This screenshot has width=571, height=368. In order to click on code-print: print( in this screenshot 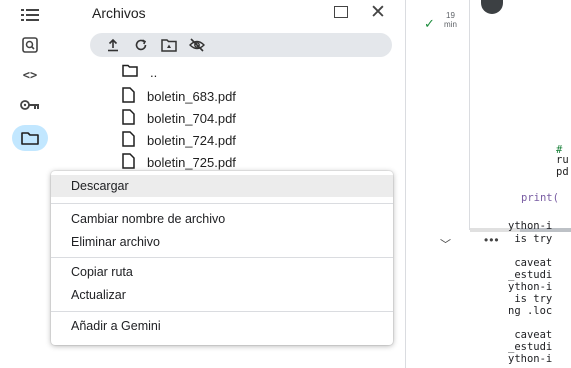, I will do `click(540, 198)`.